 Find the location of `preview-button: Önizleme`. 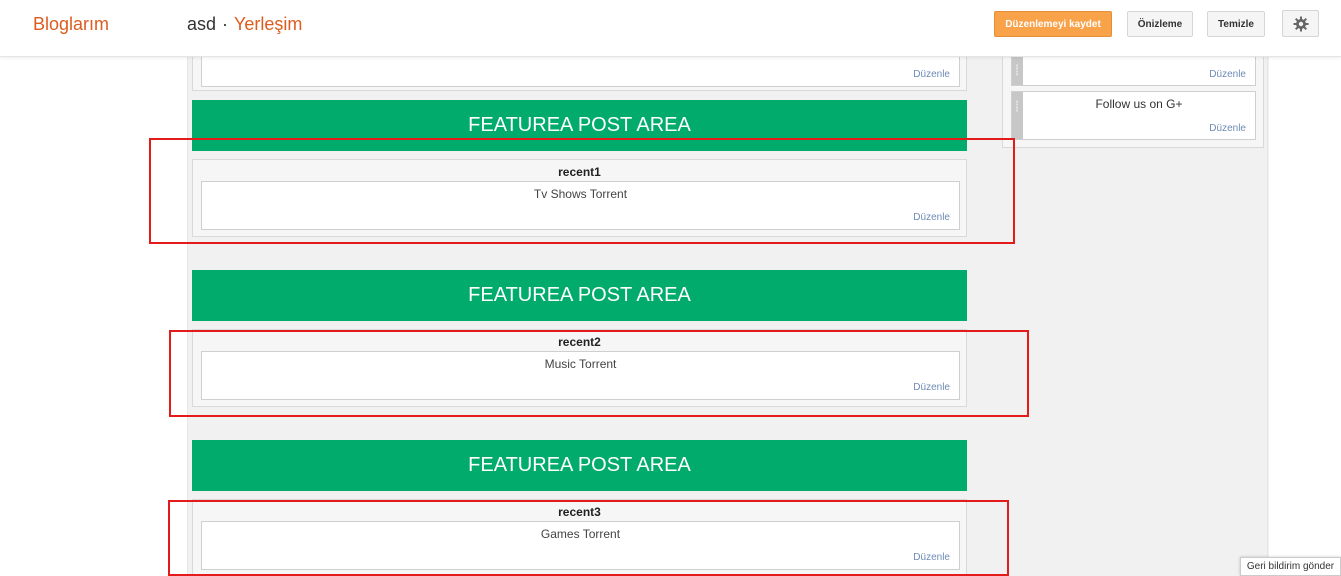

preview-button: Önizleme is located at coordinates (1160, 24).